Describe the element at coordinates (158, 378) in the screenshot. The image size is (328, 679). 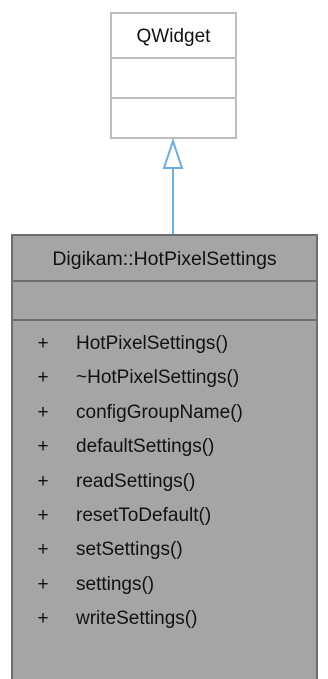
I see `operation-name: ~HotPixelSettings()` at that location.